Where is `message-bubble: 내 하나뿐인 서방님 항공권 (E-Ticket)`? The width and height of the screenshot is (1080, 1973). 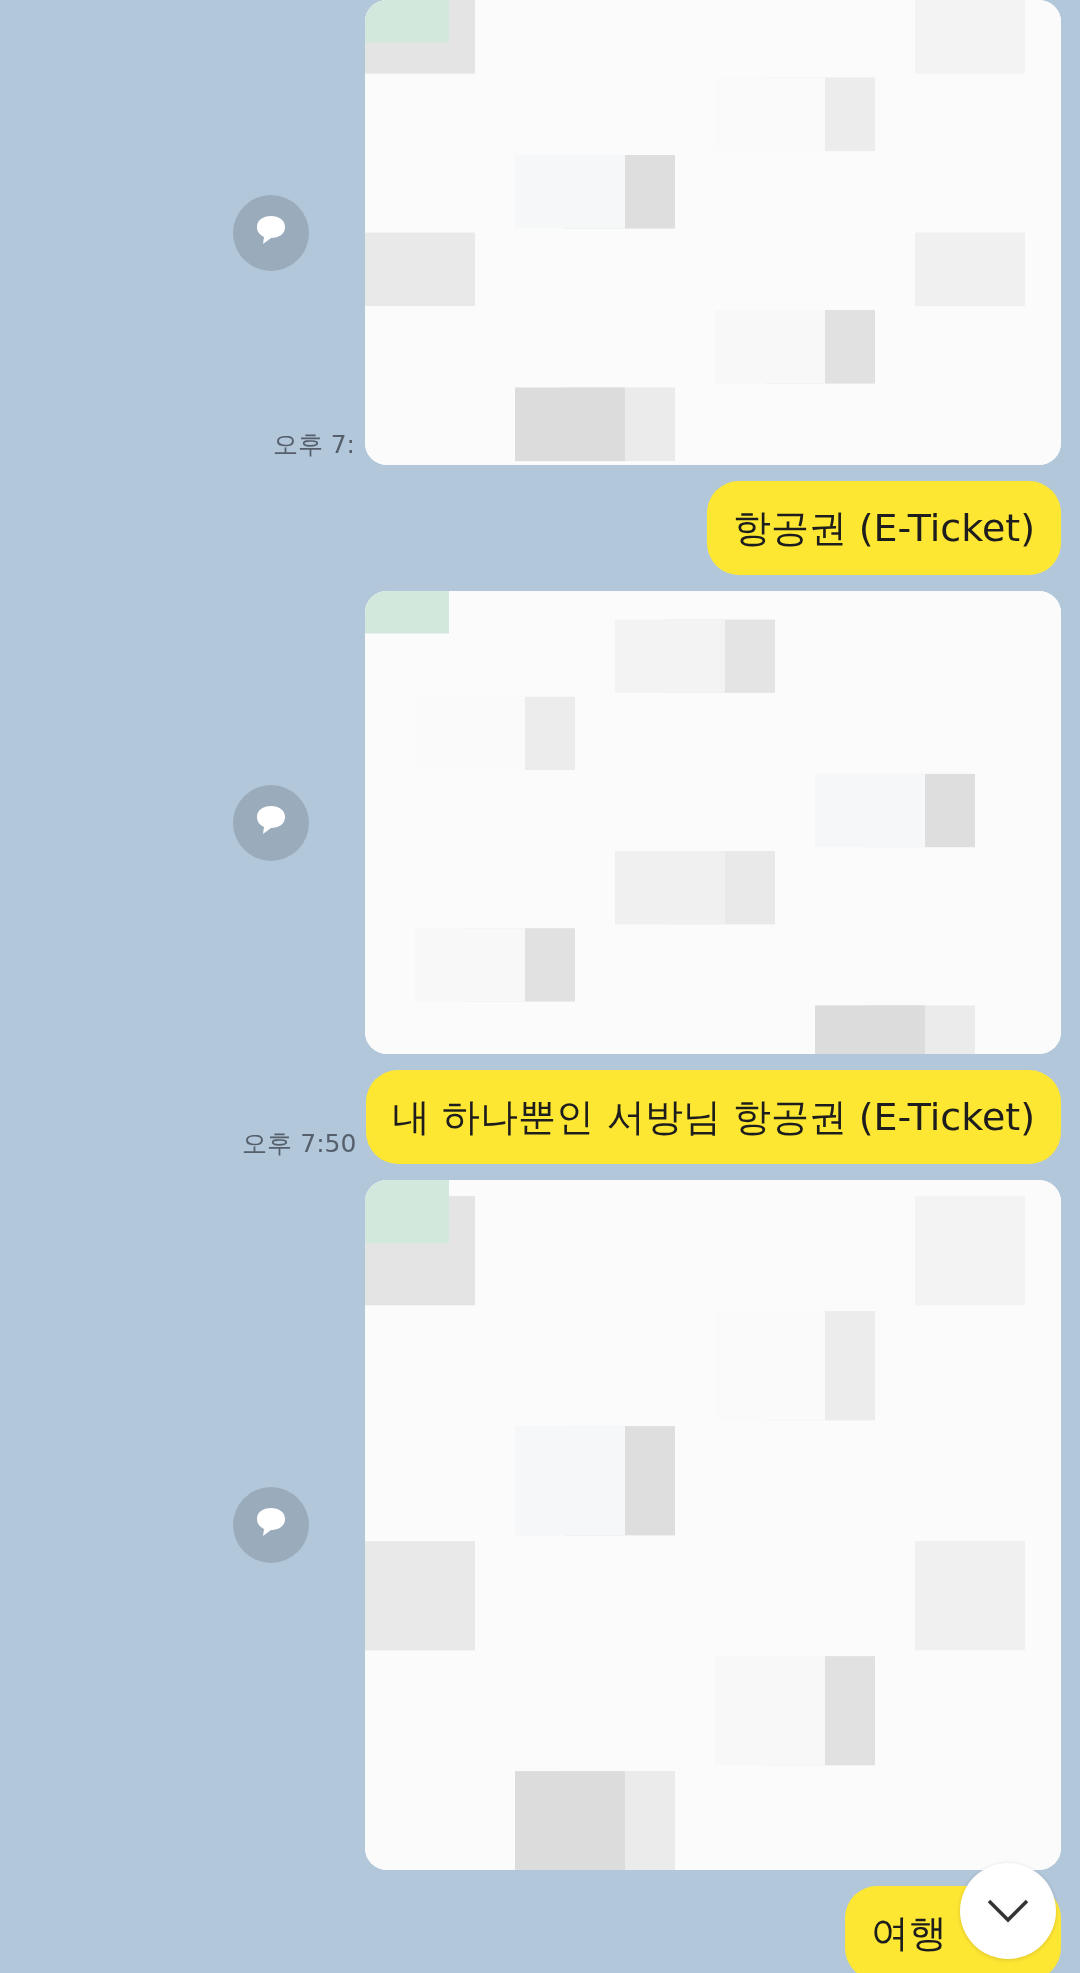
message-bubble: 내 하나뿐인 서방님 항공권 (E-Ticket) is located at coordinates (713, 1117).